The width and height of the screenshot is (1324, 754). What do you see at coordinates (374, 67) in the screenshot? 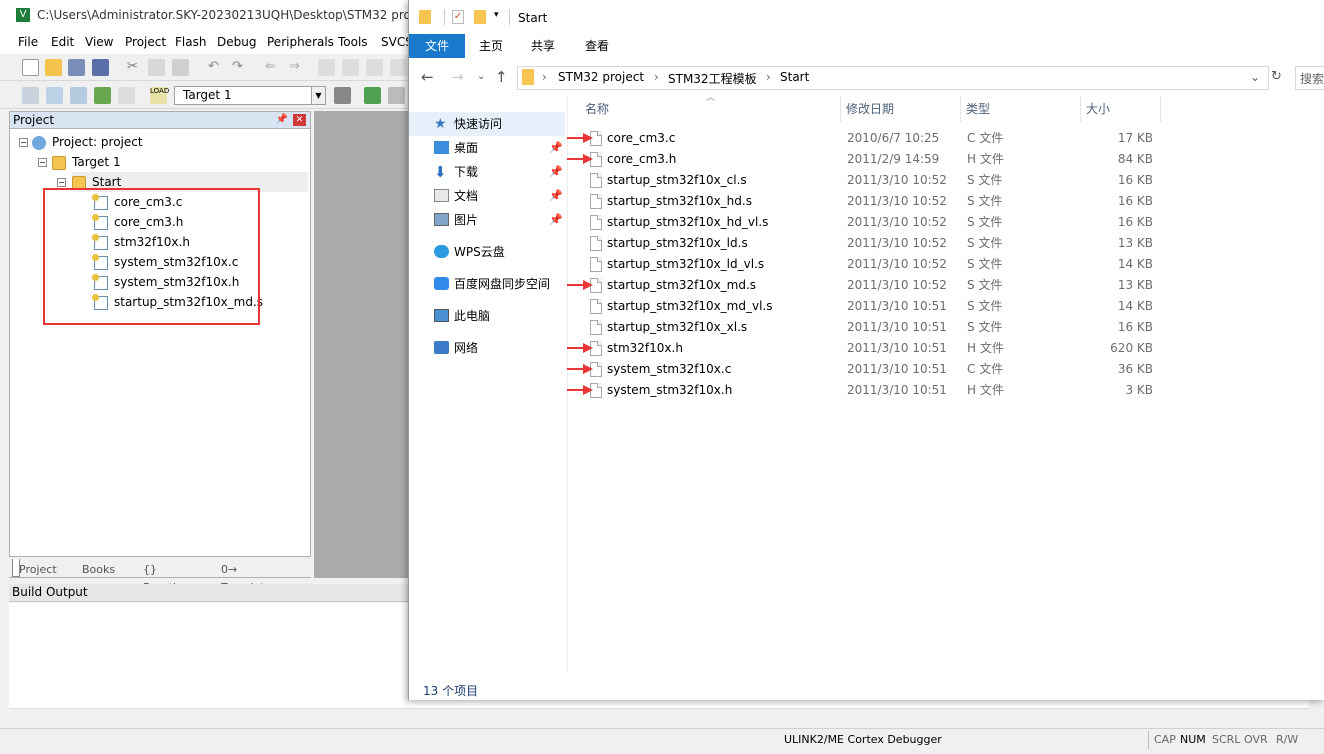
I see `bookmark-next-icon` at bounding box center [374, 67].